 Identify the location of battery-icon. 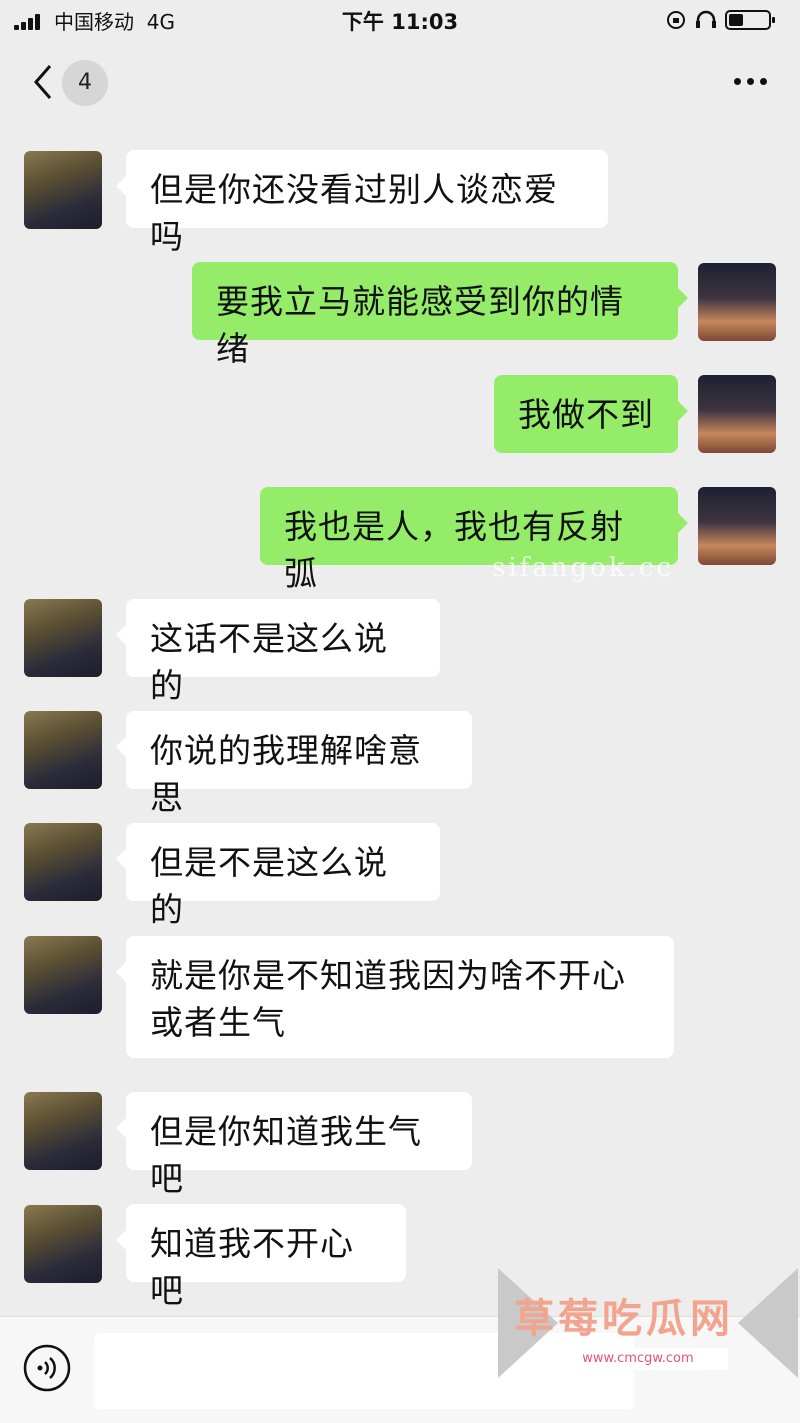
(750, 20).